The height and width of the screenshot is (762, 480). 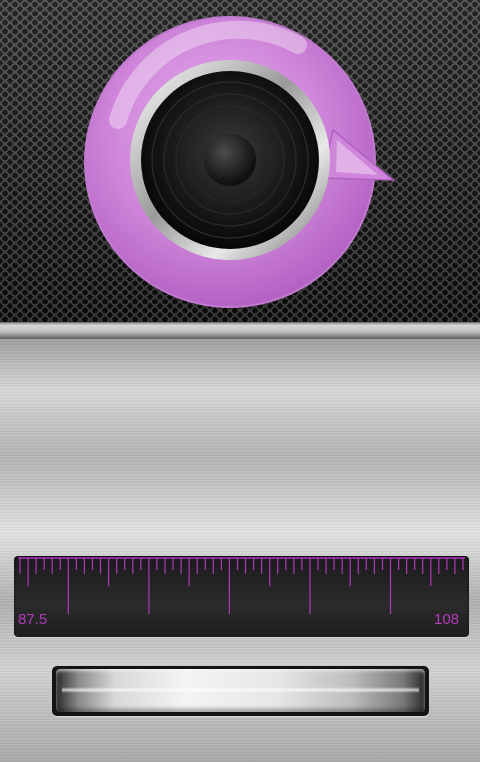 I want to click on frequency-min-label: 87.5, so click(x=33, y=619).